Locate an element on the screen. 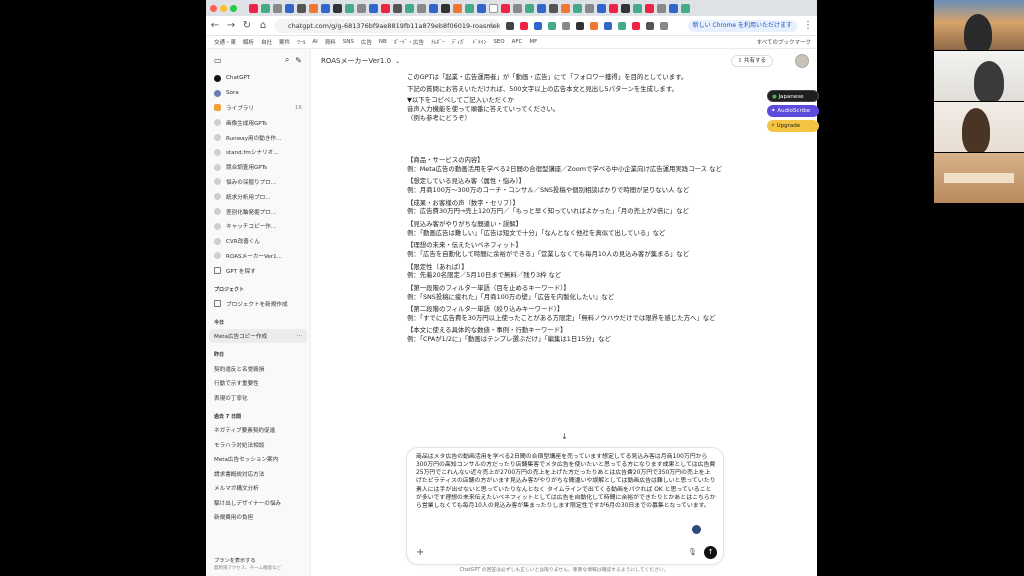 The width and height of the screenshot is (1024, 576). close-window-icon is located at coordinates (213, 8).